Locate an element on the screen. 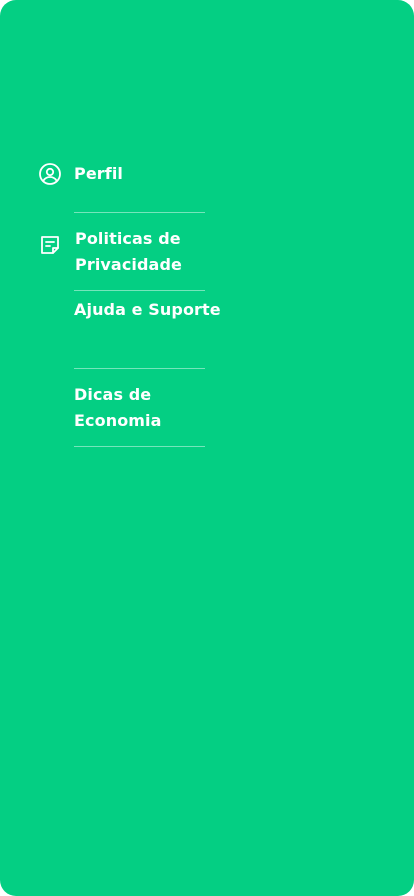 This screenshot has height=896, width=414. menu-item-dicas-de-economia: Dicas de Economia is located at coordinates (120, 413).